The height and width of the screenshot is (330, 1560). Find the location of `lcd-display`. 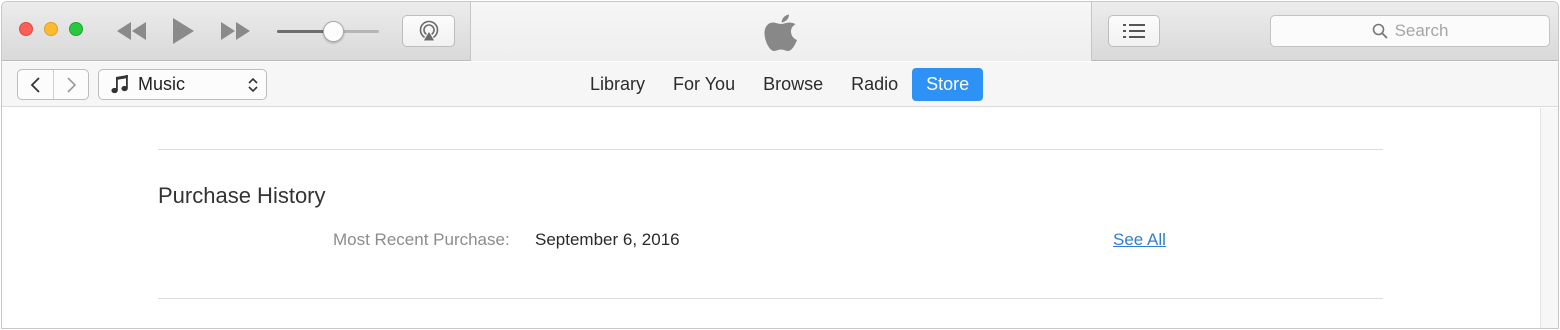

lcd-display is located at coordinates (781, 31).